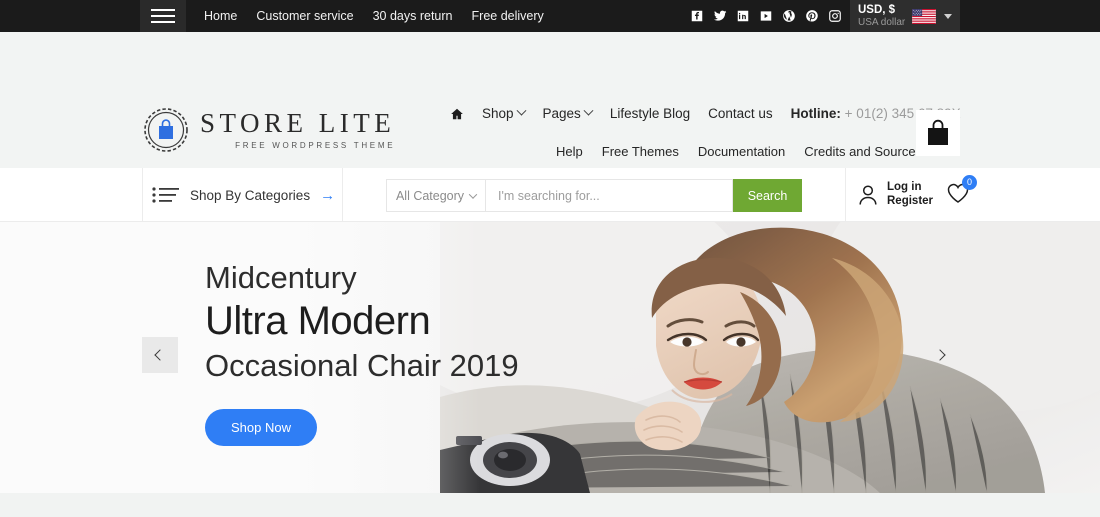 The width and height of the screenshot is (1100, 517). What do you see at coordinates (740, 113) in the screenshot?
I see `nav-contact-us: Contact us` at bounding box center [740, 113].